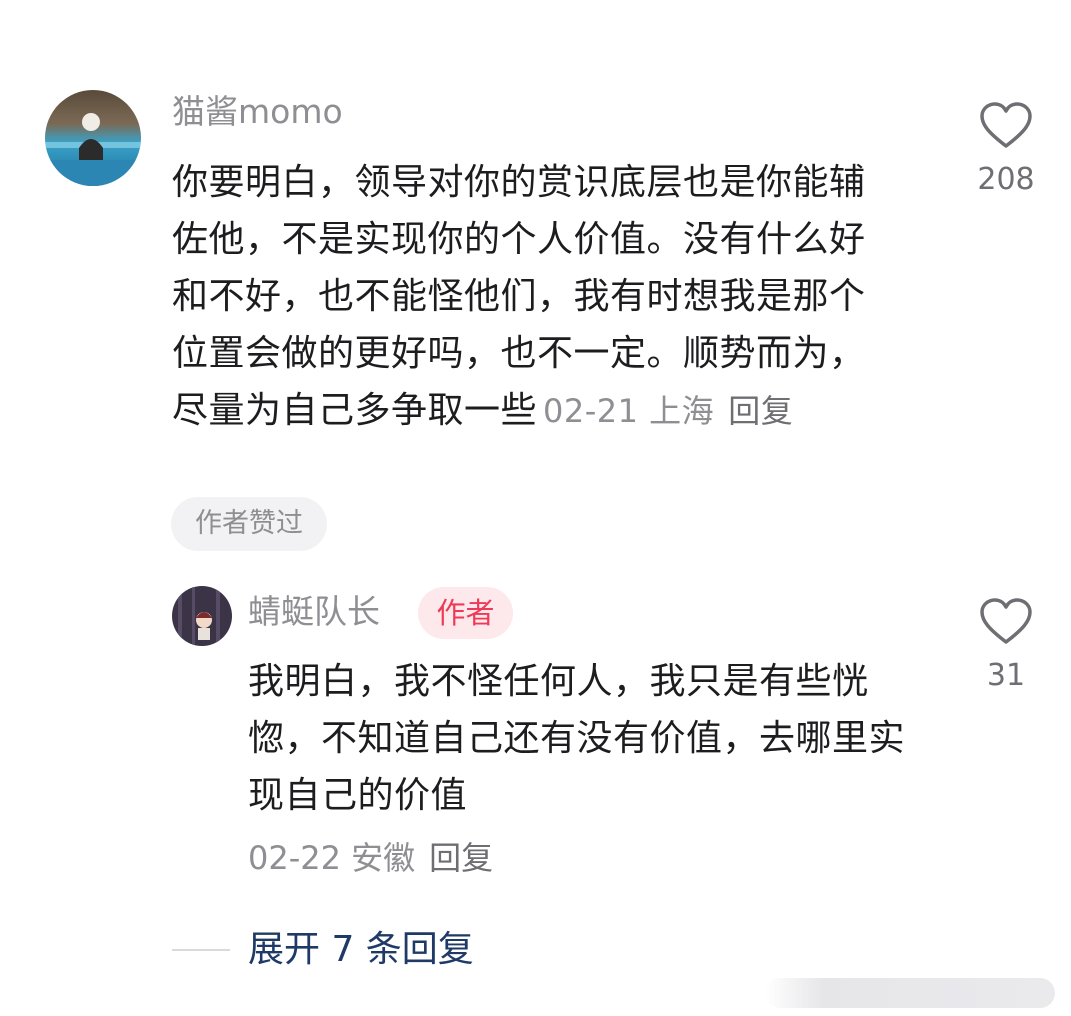  I want to click on reply-like-count: 31, so click(1006, 675).